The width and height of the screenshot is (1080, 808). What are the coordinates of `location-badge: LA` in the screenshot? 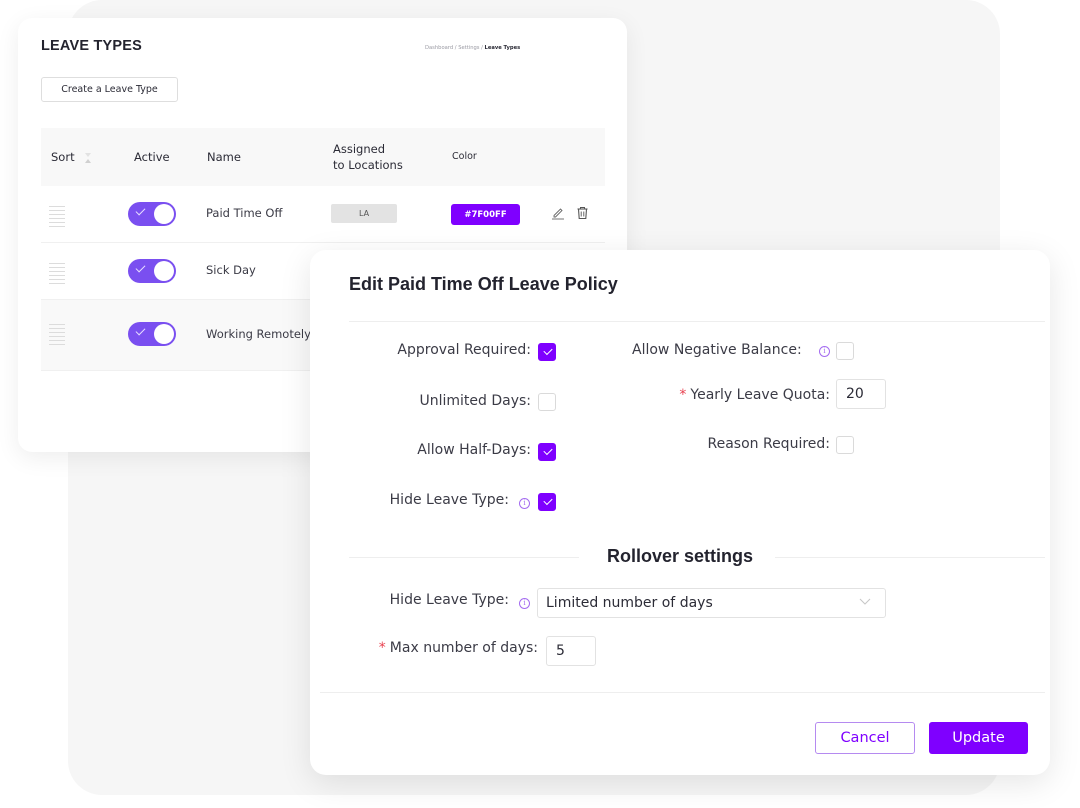 It's located at (364, 213).